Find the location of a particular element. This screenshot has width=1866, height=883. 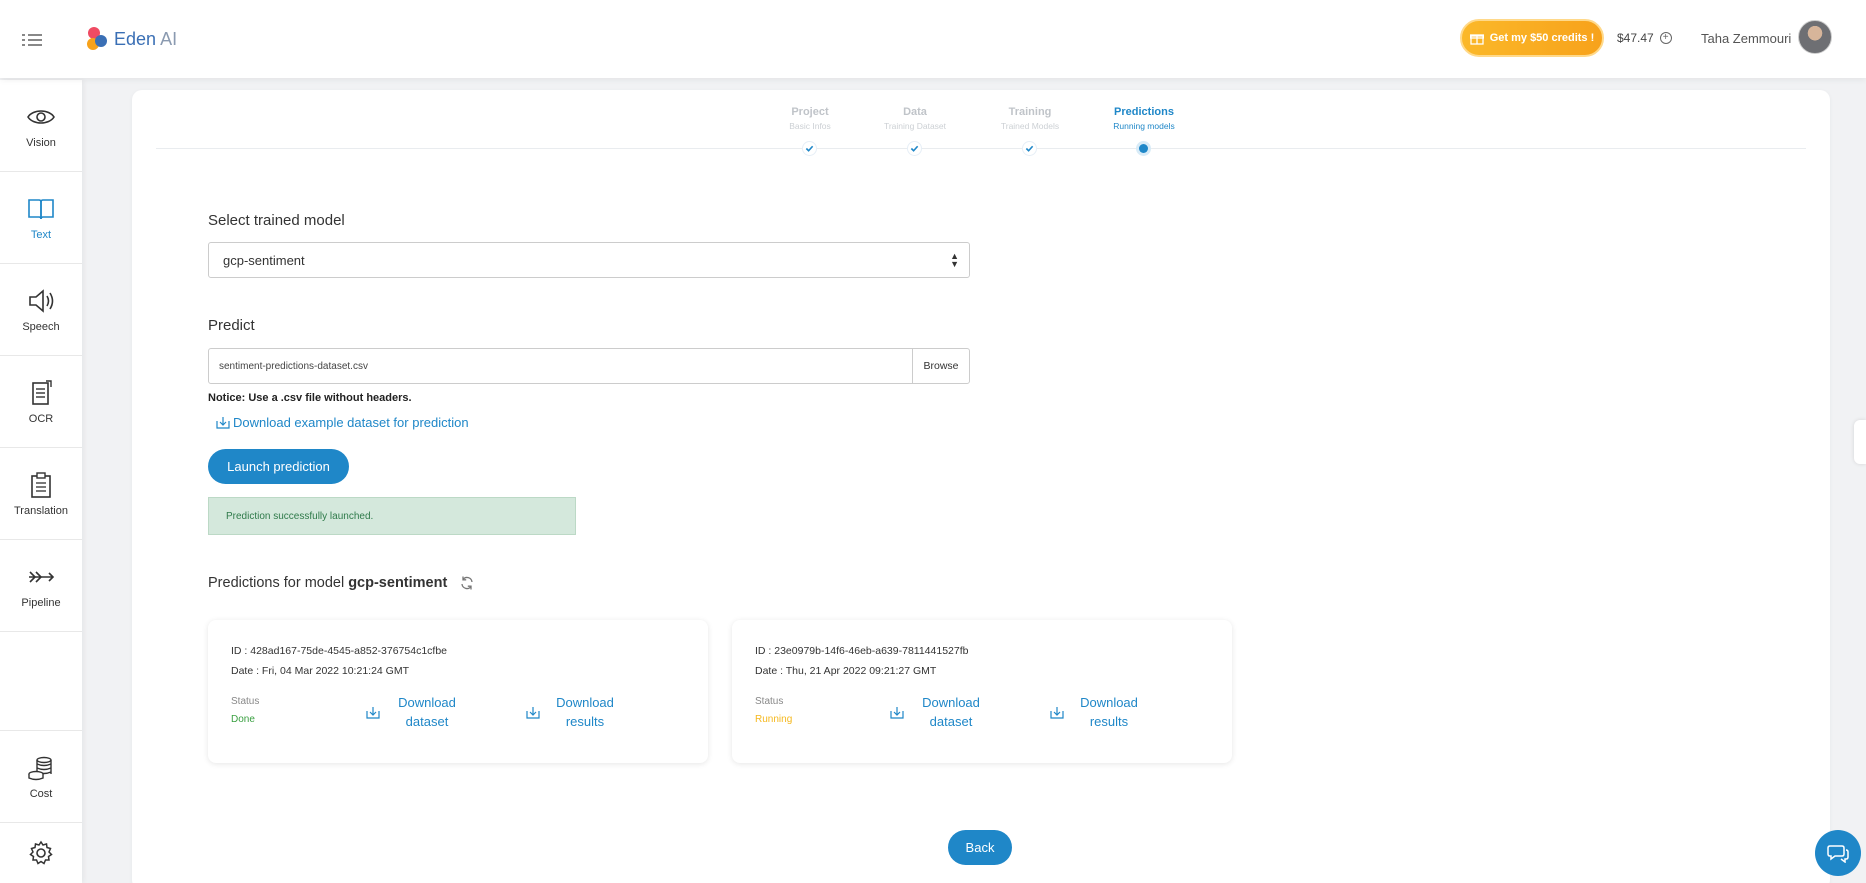

refresh-icon is located at coordinates (467, 583).